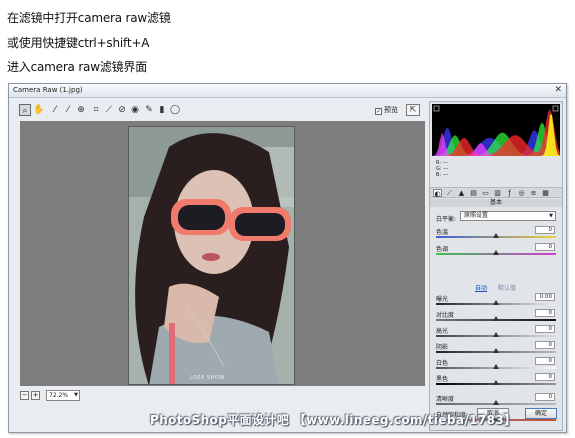 The image size is (575, 438). I want to click on b-label: B:, so click(439, 175).